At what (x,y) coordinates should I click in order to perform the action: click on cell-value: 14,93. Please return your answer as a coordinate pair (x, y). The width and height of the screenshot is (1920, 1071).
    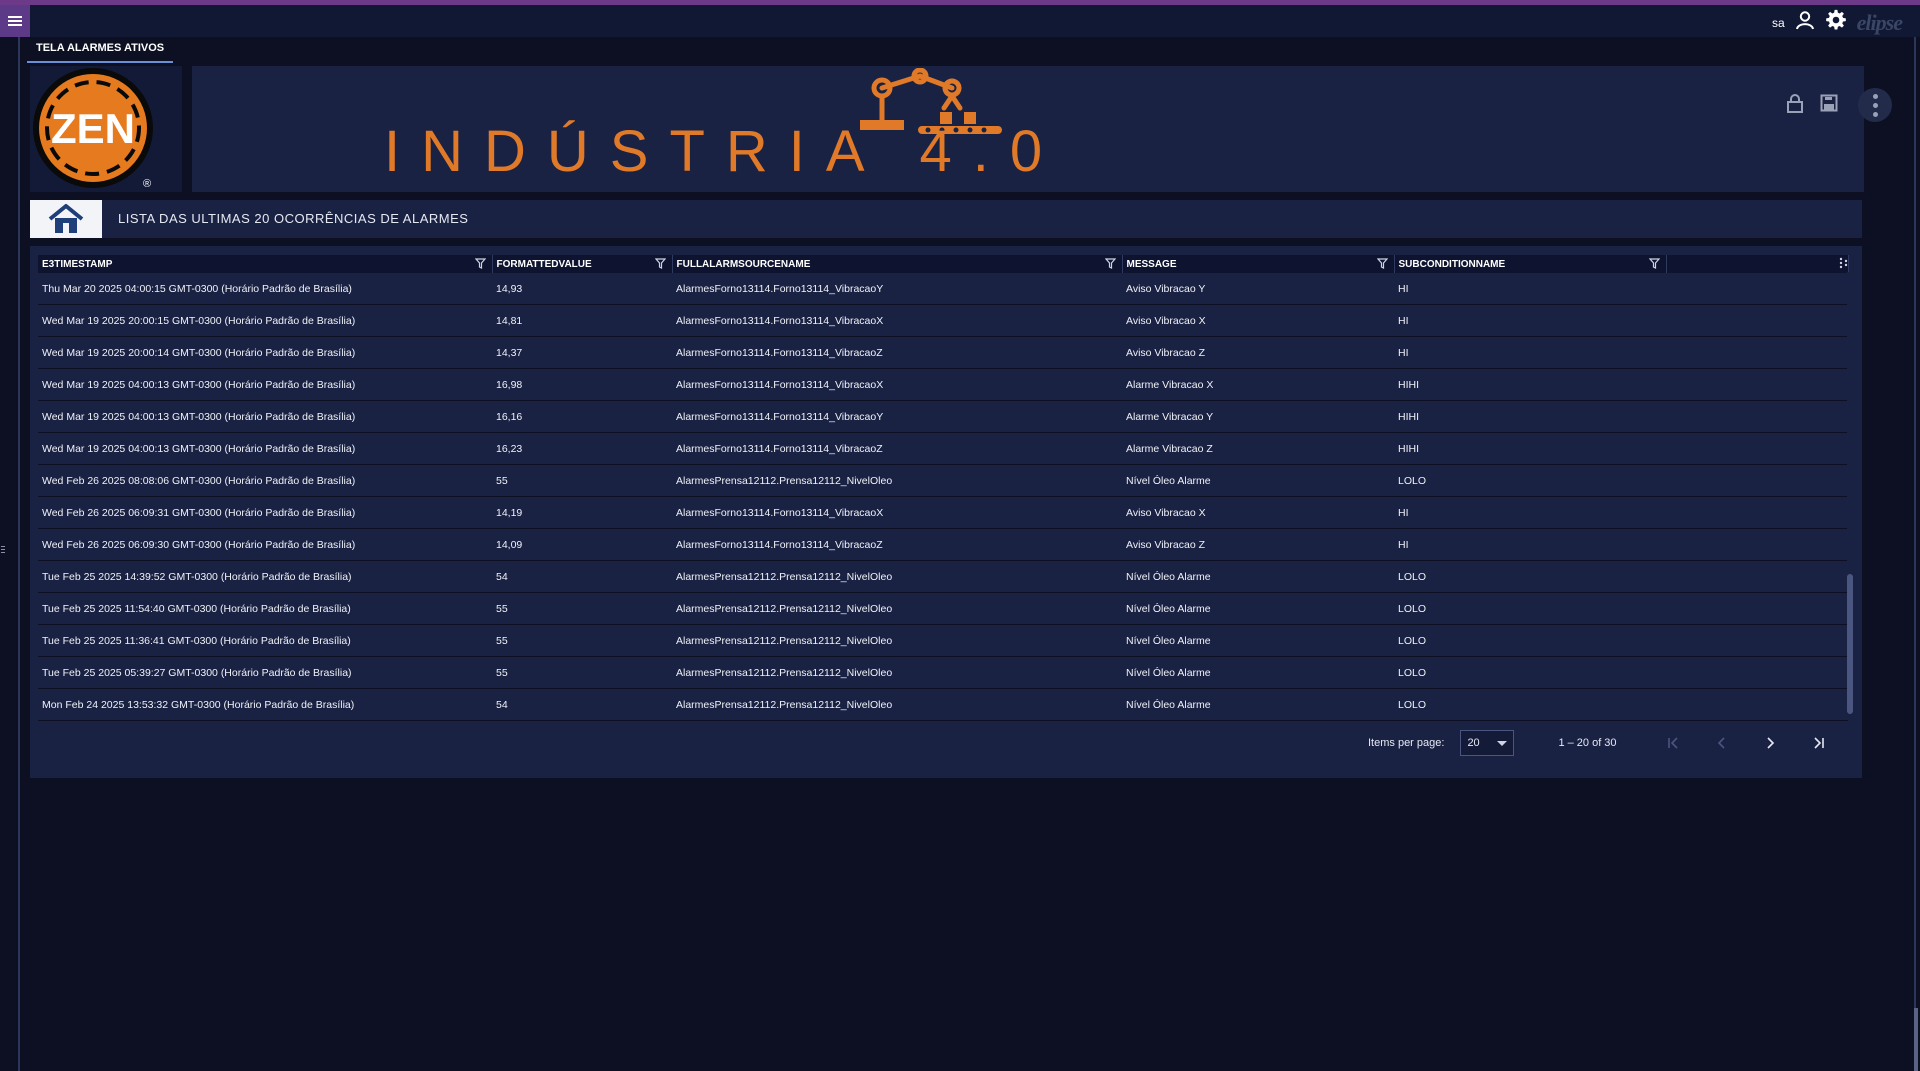
    Looking at the image, I should click on (582, 289).